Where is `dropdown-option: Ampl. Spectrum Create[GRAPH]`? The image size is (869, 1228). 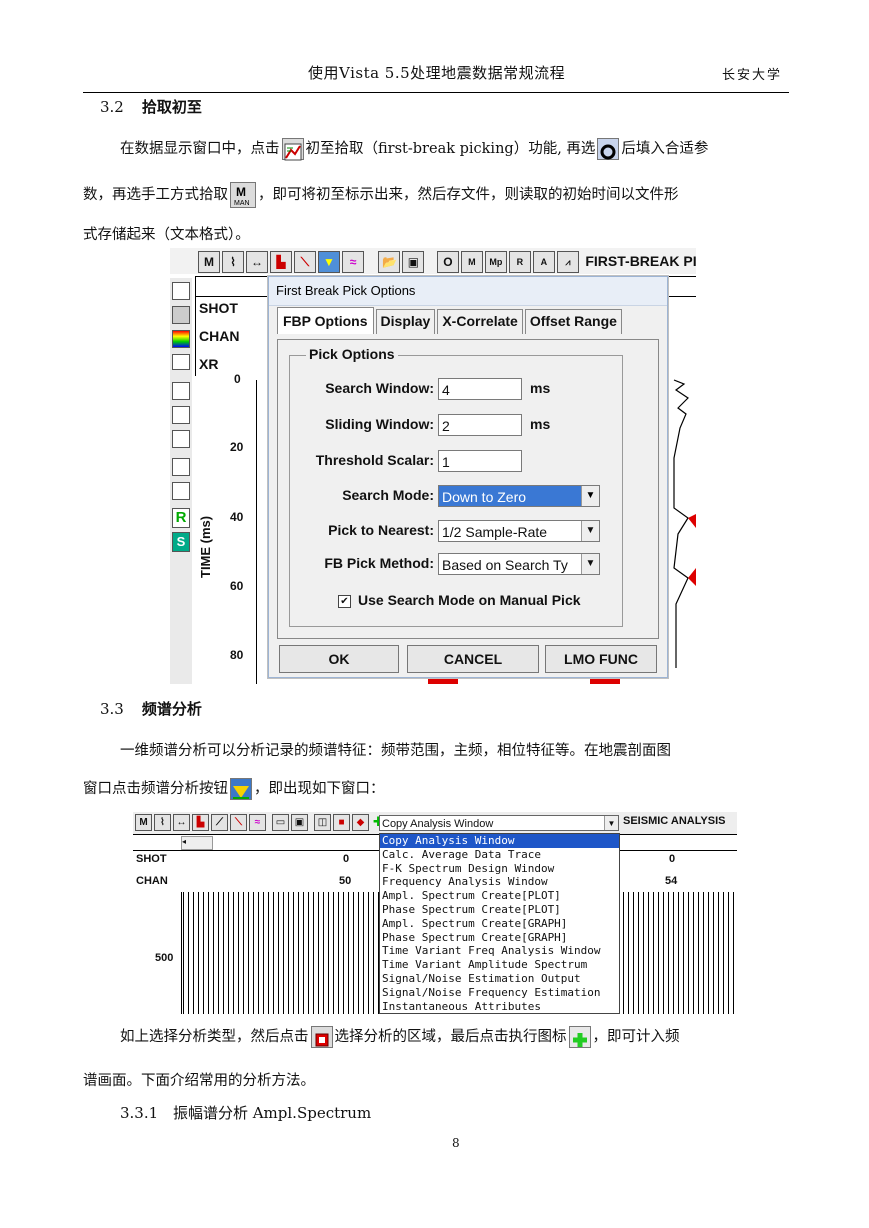
dropdown-option: Ampl. Spectrum Create[GRAPH] is located at coordinates (499, 924).